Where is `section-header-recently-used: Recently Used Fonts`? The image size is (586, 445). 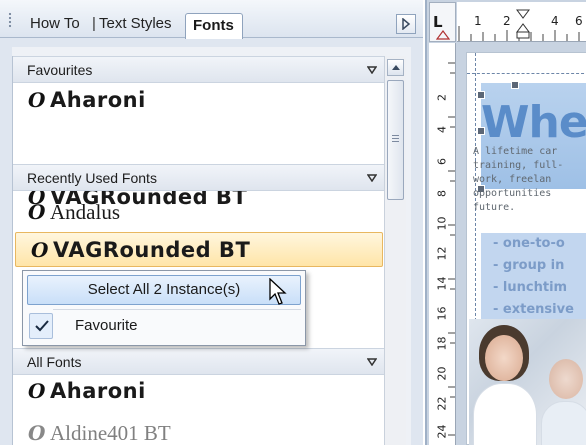
section-header-recently-used: Recently Used Fonts is located at coordinates (198, 177).